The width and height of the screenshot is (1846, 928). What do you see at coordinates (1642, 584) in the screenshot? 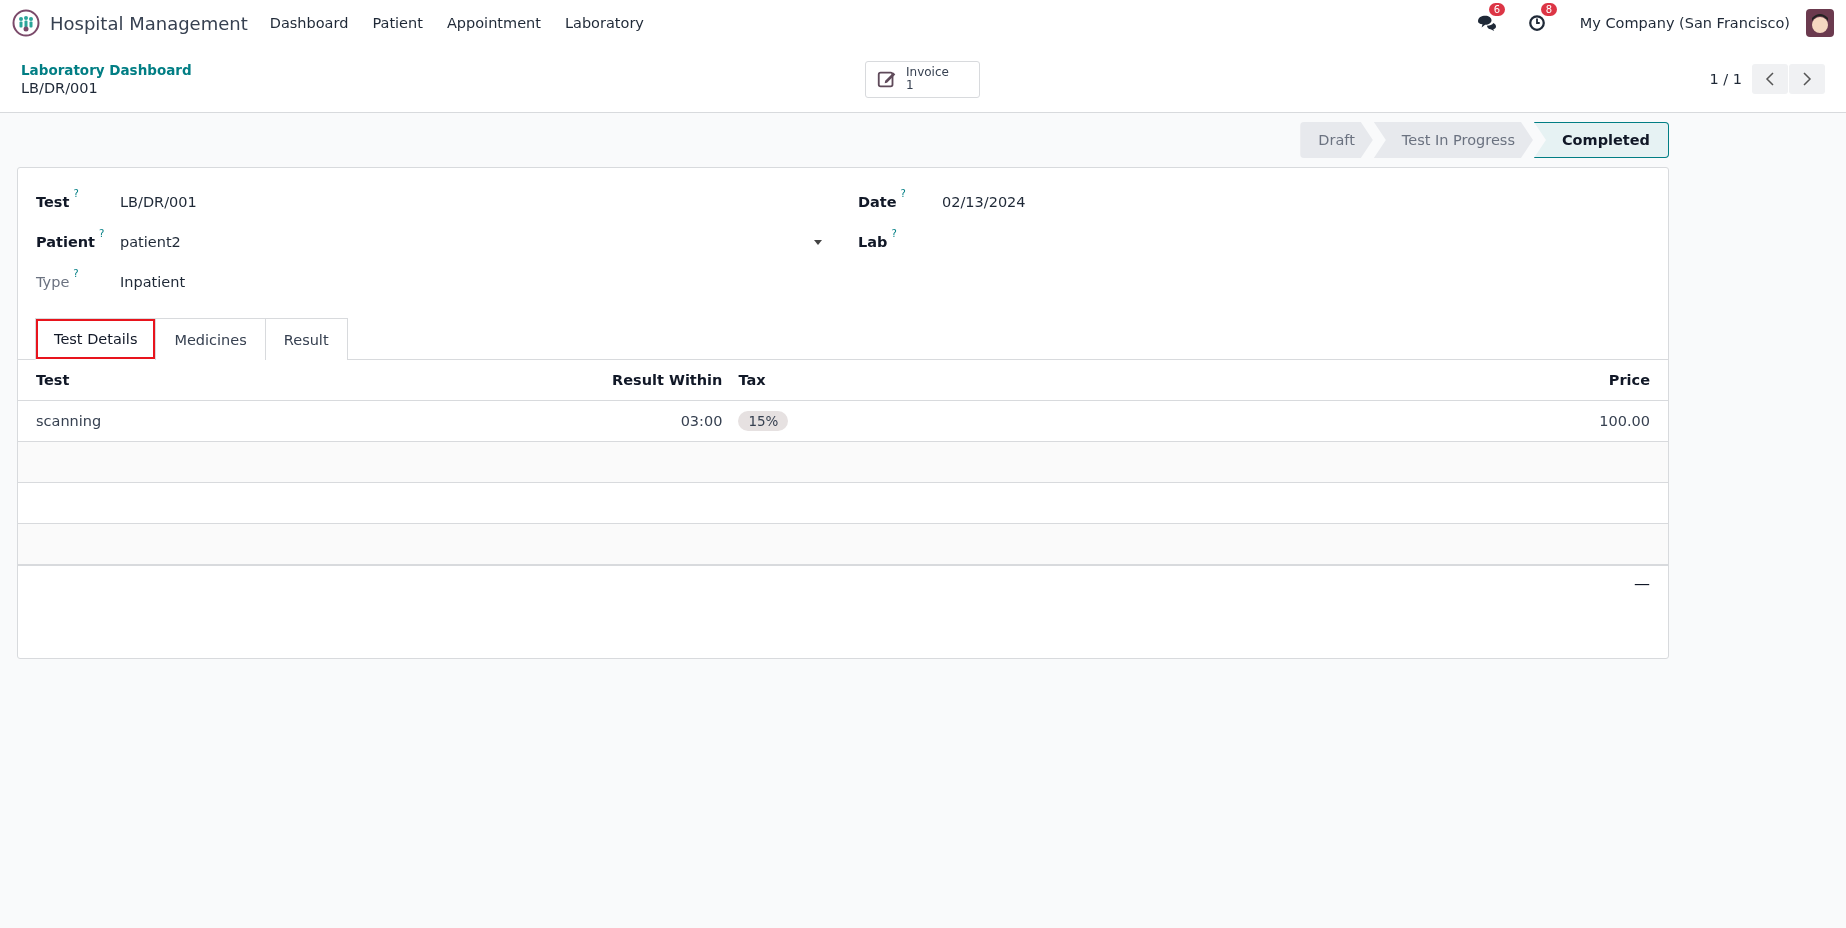
I see `total-value: —` at bounding box center [1642, 584].